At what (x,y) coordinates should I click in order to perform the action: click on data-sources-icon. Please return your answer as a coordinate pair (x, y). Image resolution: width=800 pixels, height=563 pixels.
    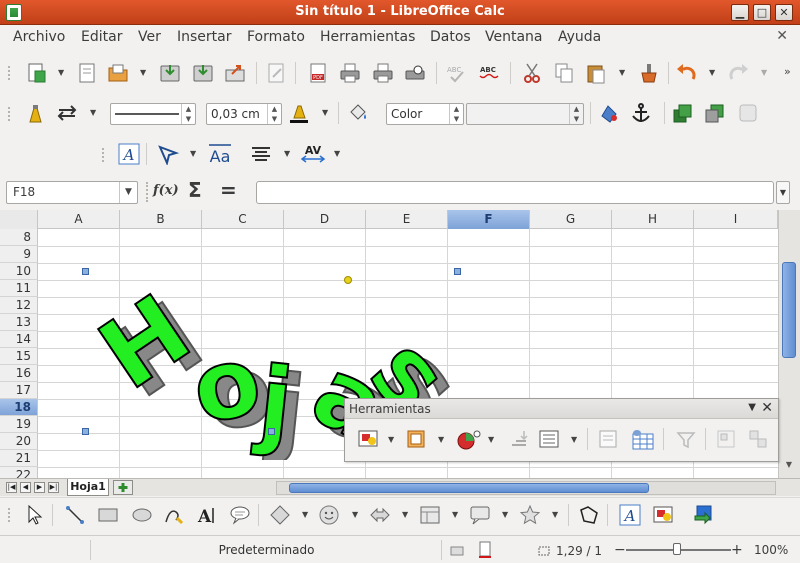
    Looking at the image, I should click on (643, 439).